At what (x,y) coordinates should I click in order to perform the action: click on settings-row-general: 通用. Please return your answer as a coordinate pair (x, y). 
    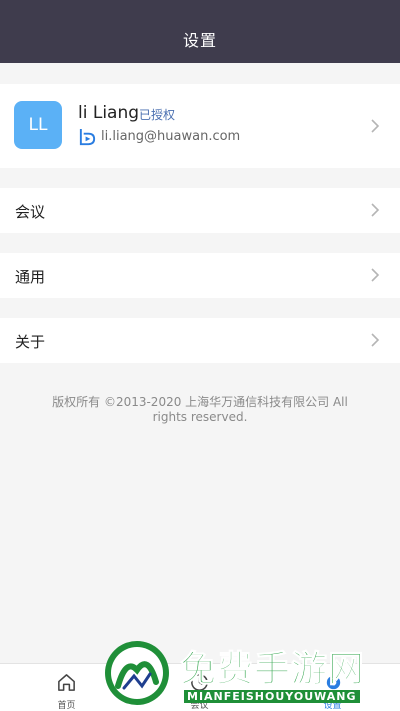
    Looking at the image, I should click on (200, 275).